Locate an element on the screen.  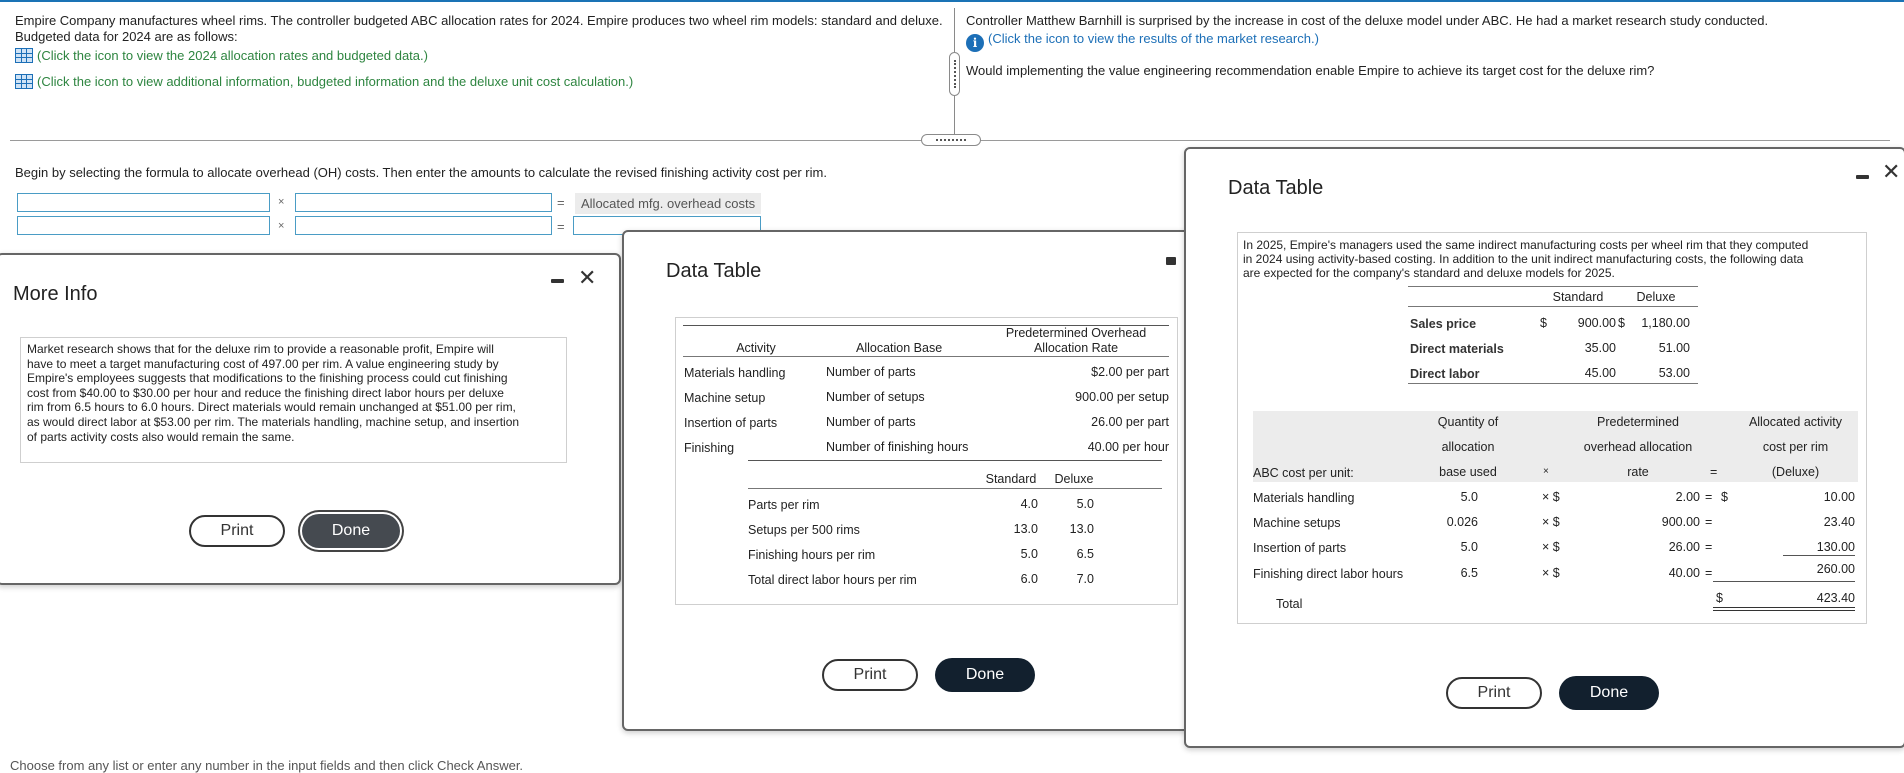
header-rate-line: Predetermined is located at coordinates (1638, 422).